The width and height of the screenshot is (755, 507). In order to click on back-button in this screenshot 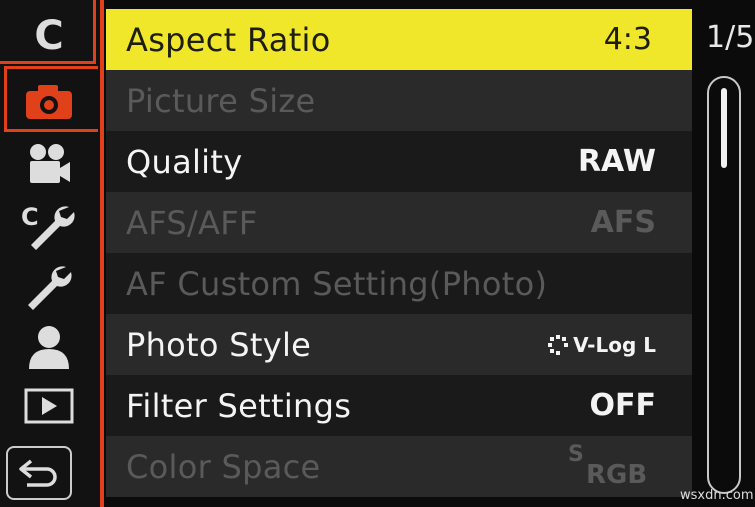, I will do `click(39, 473)`.